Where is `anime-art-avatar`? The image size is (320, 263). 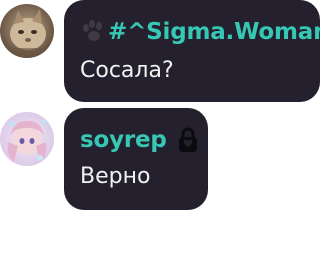
anime-art-avatar is located at coordinates (27, 139).